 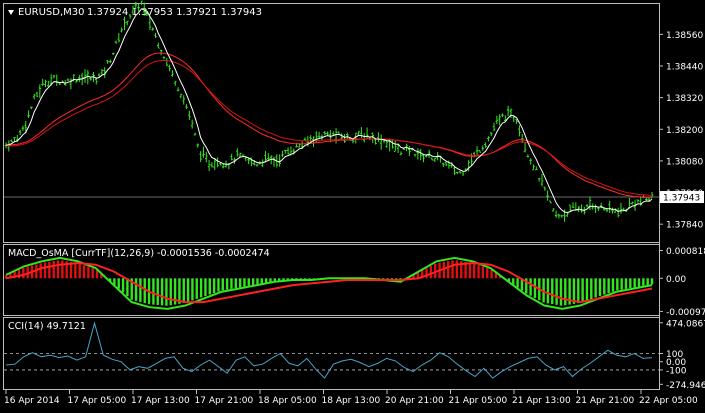 What do you see at coordinates (685, 252) in the screenshot?
I see `macd-tick-label: 0.000818` at bounding box center [685, 252].